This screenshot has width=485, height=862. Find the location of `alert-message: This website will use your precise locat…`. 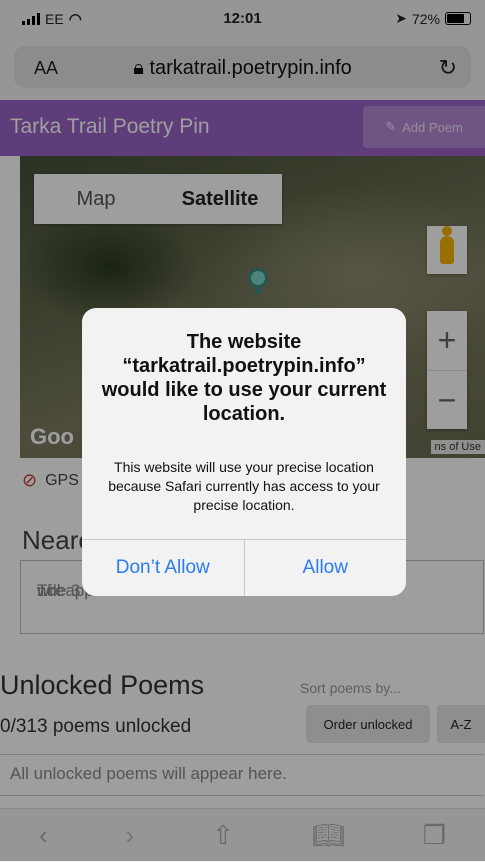

alert-message: This website will use your precise locat… is located at coordinates (244, 486).